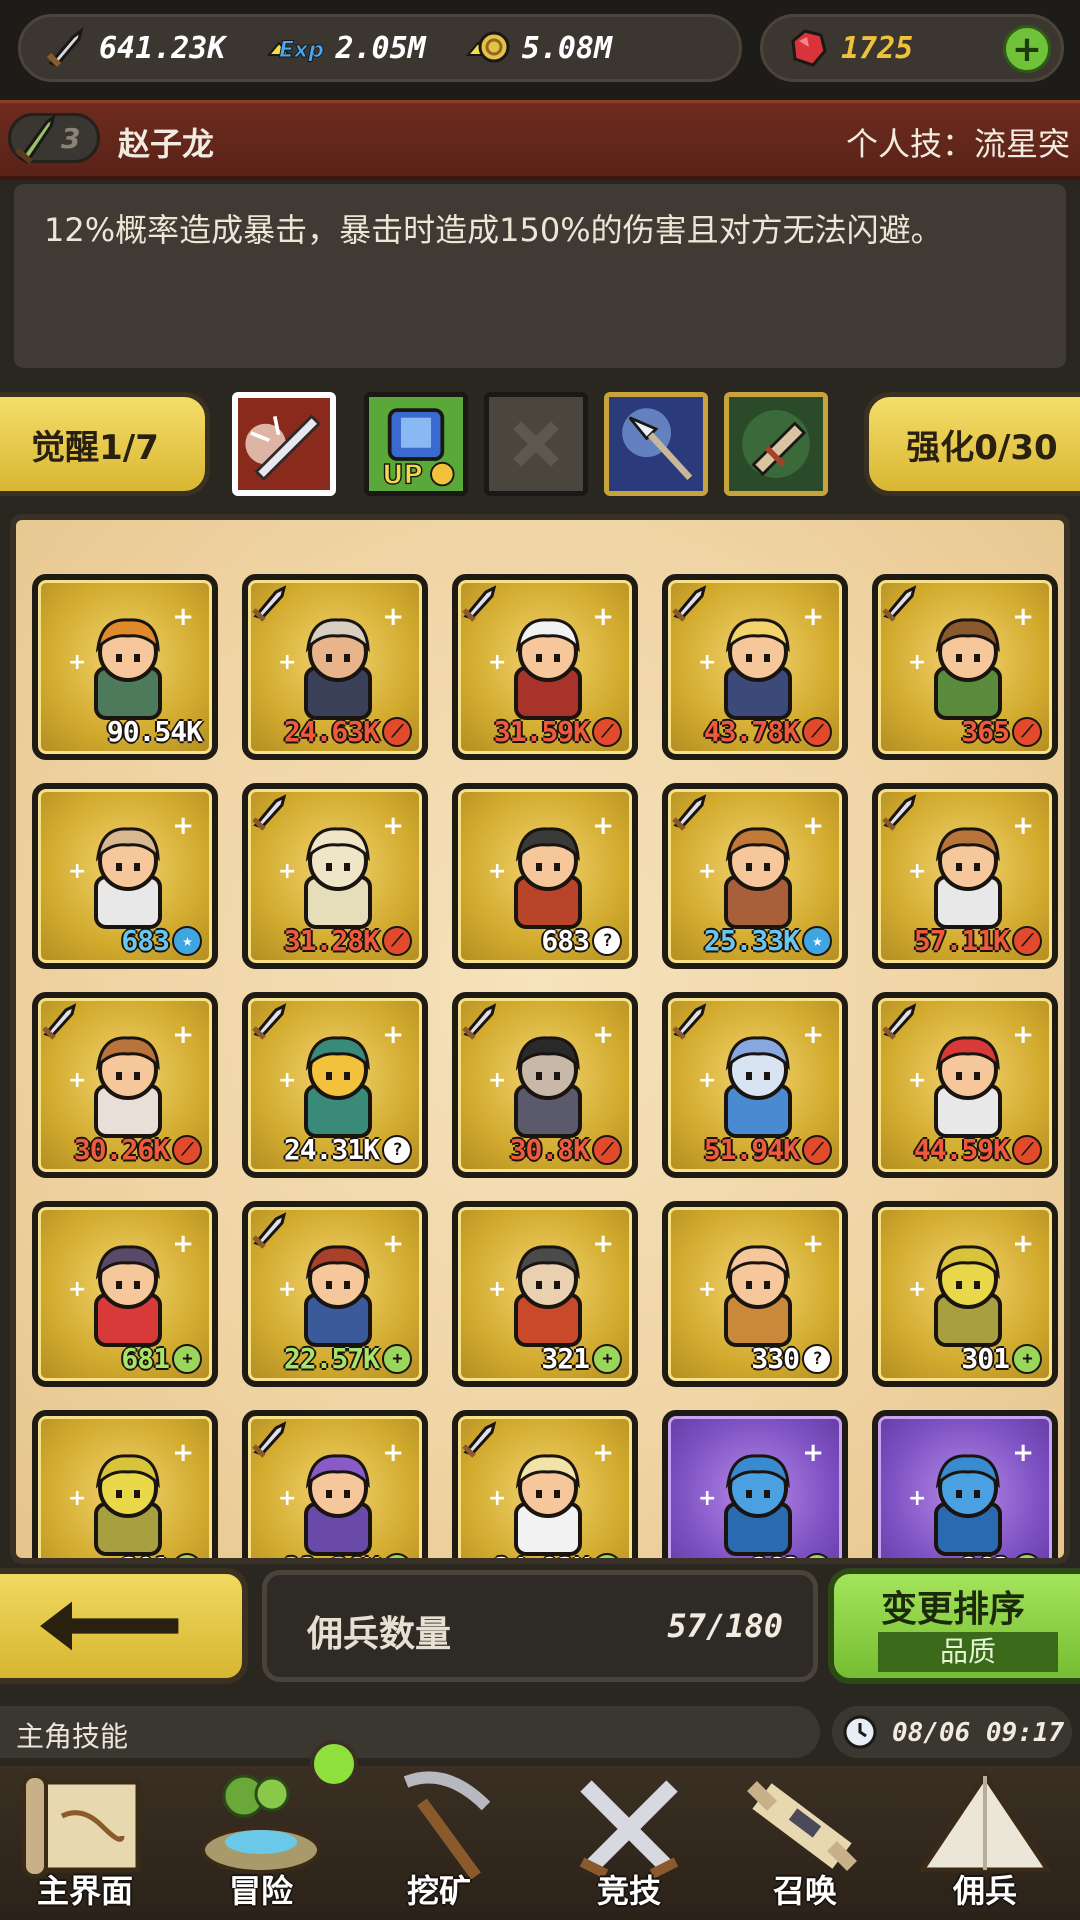 This screenshot has height=1920, width=1080. I want to click on nav-mercenary: 佣兵, so click(985, 1843).